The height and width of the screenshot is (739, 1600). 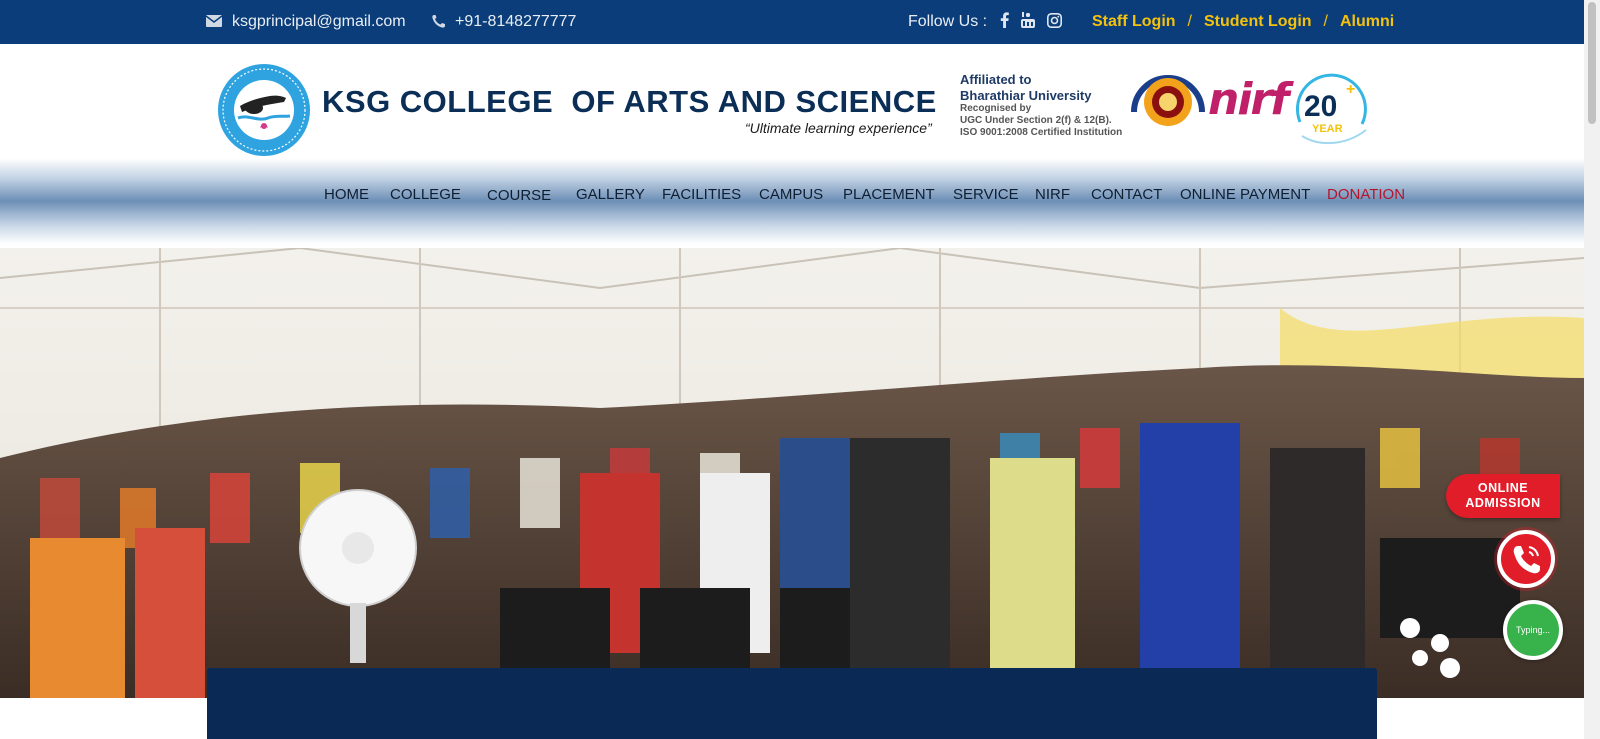 I want to click on call-button, so click(x=1526, y=559).